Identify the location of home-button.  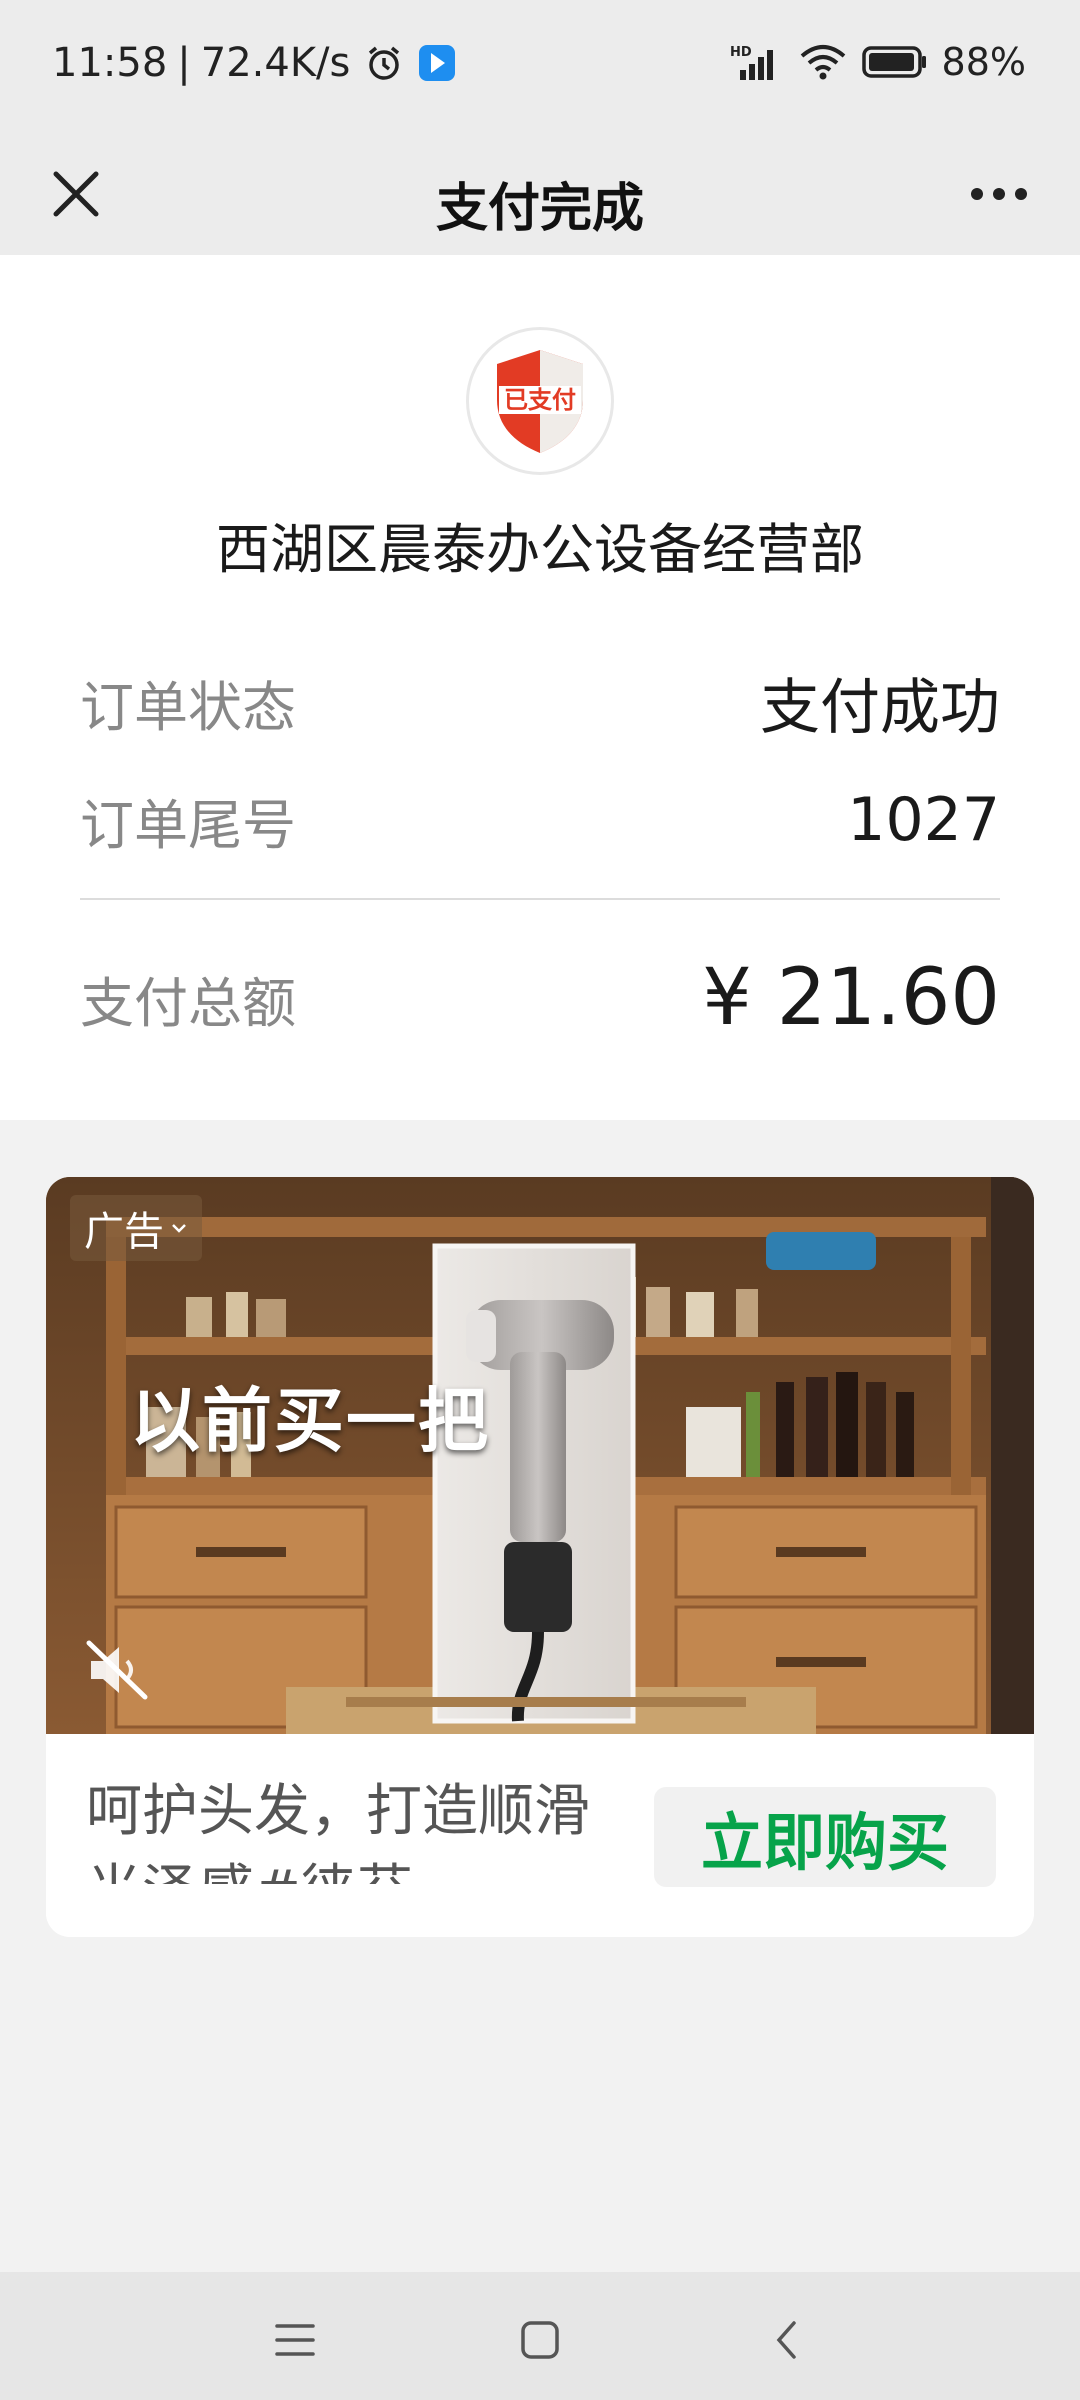
(540, 2340).